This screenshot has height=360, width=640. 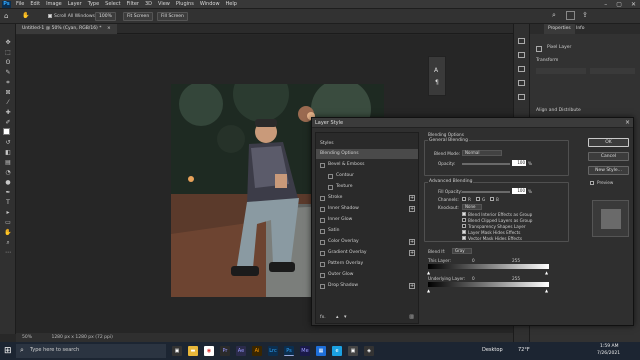 What do you see at coordinates (521, 55) in the screenshot?
I see `color-panel-icon` at bounding box center [521, 55].